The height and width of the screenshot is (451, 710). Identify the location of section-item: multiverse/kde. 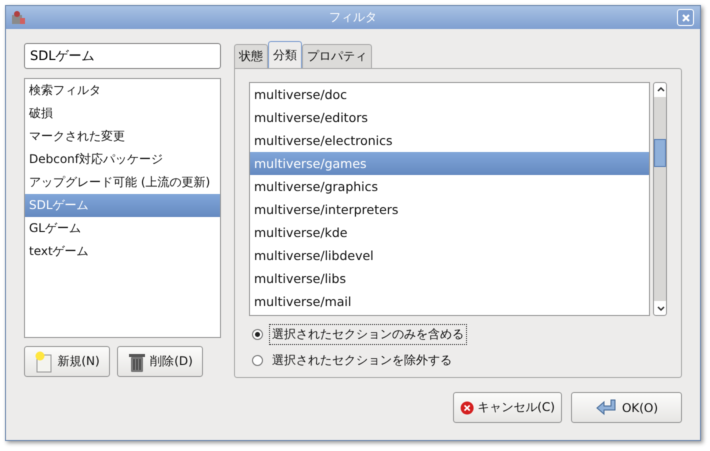
(449, 232).